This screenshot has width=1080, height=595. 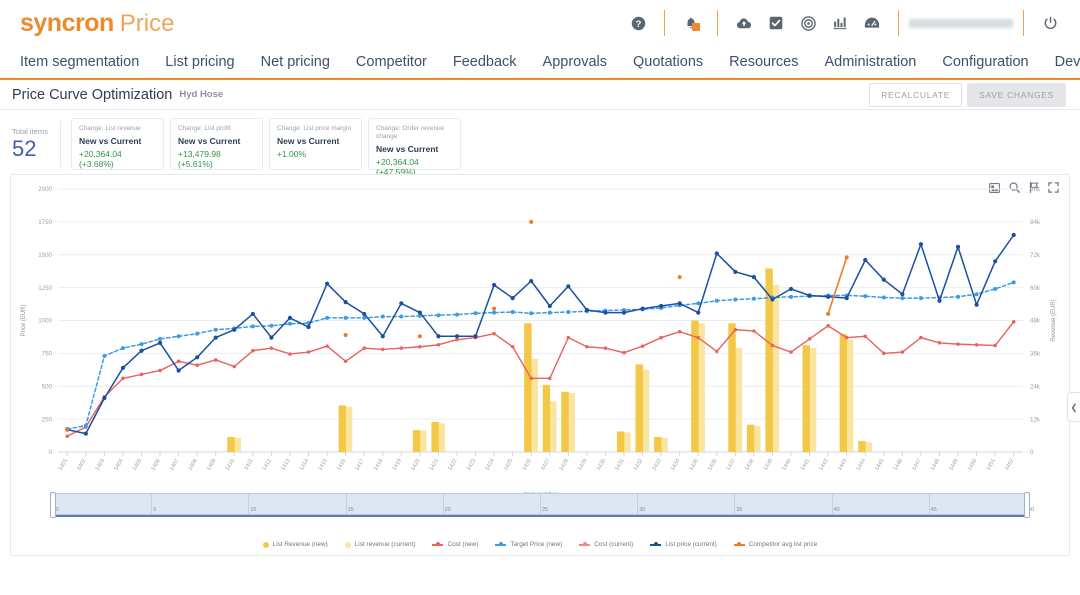 What do you see at coordinates (972, 465) in the screenshot?
I see `svg-text: 1450` at bounding box center [972, 465].